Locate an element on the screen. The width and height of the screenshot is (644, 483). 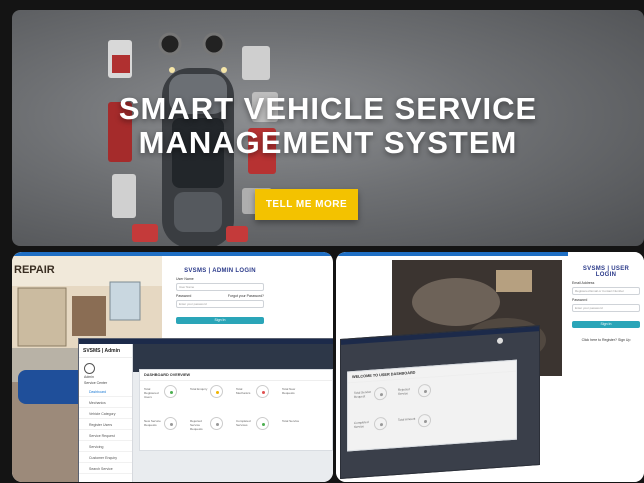
tire-icons is located at coordinates (192, 44).